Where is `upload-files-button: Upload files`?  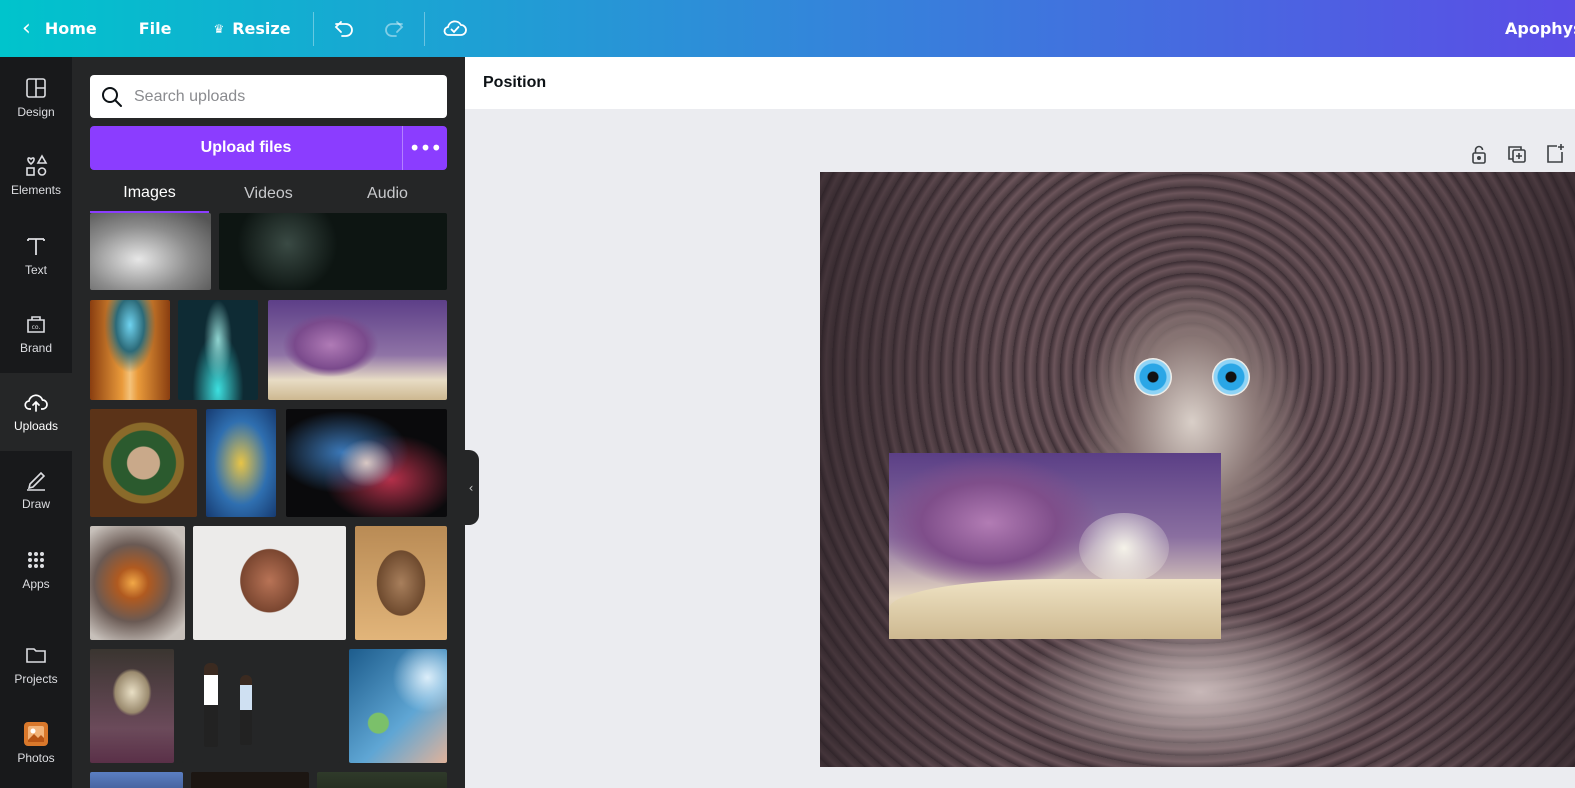 upload-files-button: Upload files is located at coordinates (246, 148).